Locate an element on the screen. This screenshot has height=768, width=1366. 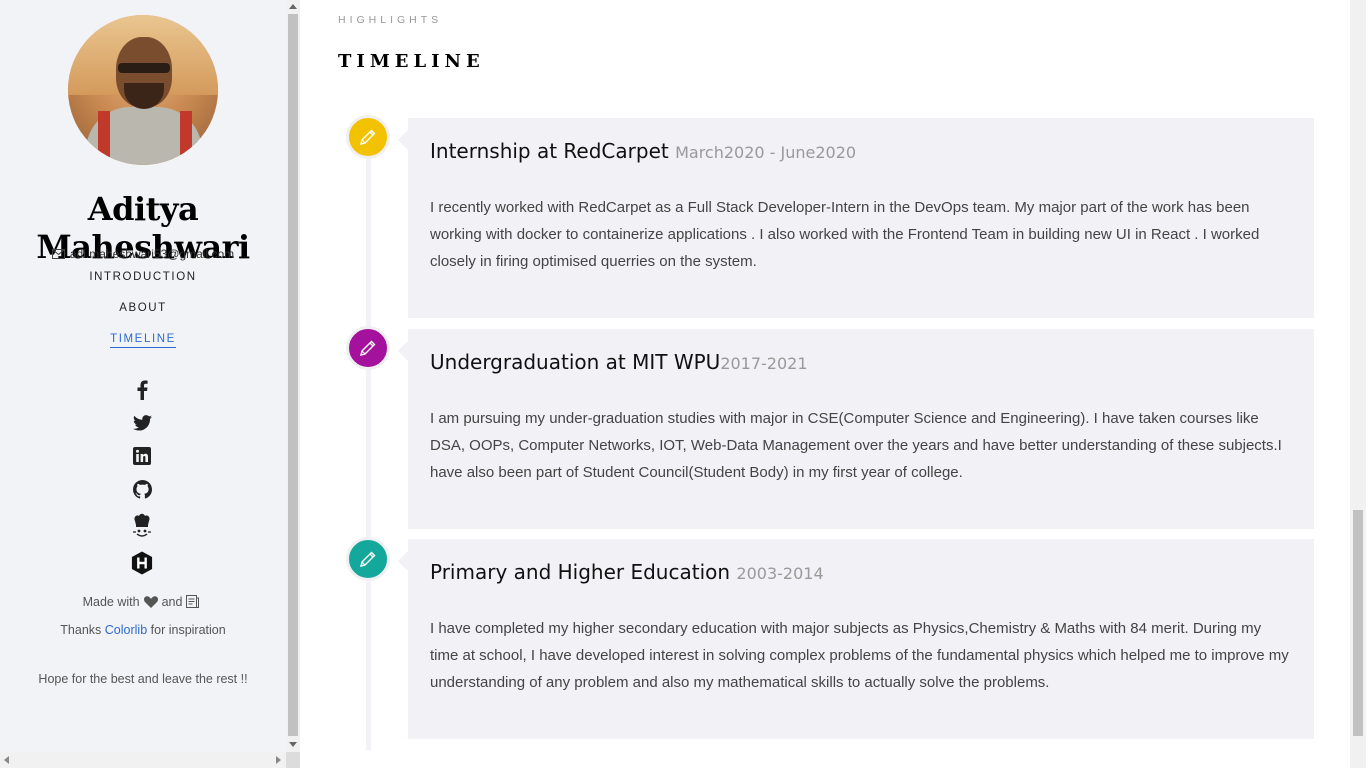
section-kicker: HIGHLIGHTS is located at coordinates (390, 20).